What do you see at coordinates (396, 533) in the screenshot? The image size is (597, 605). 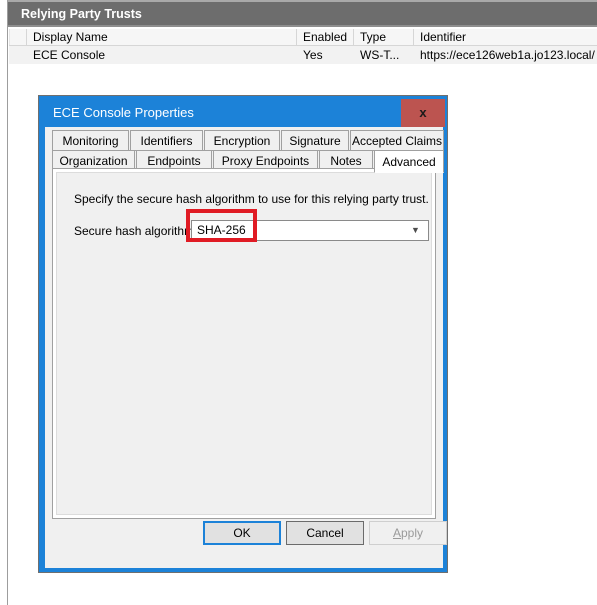 I see `apply-accelerator: A` at bounding box center [396, 533].